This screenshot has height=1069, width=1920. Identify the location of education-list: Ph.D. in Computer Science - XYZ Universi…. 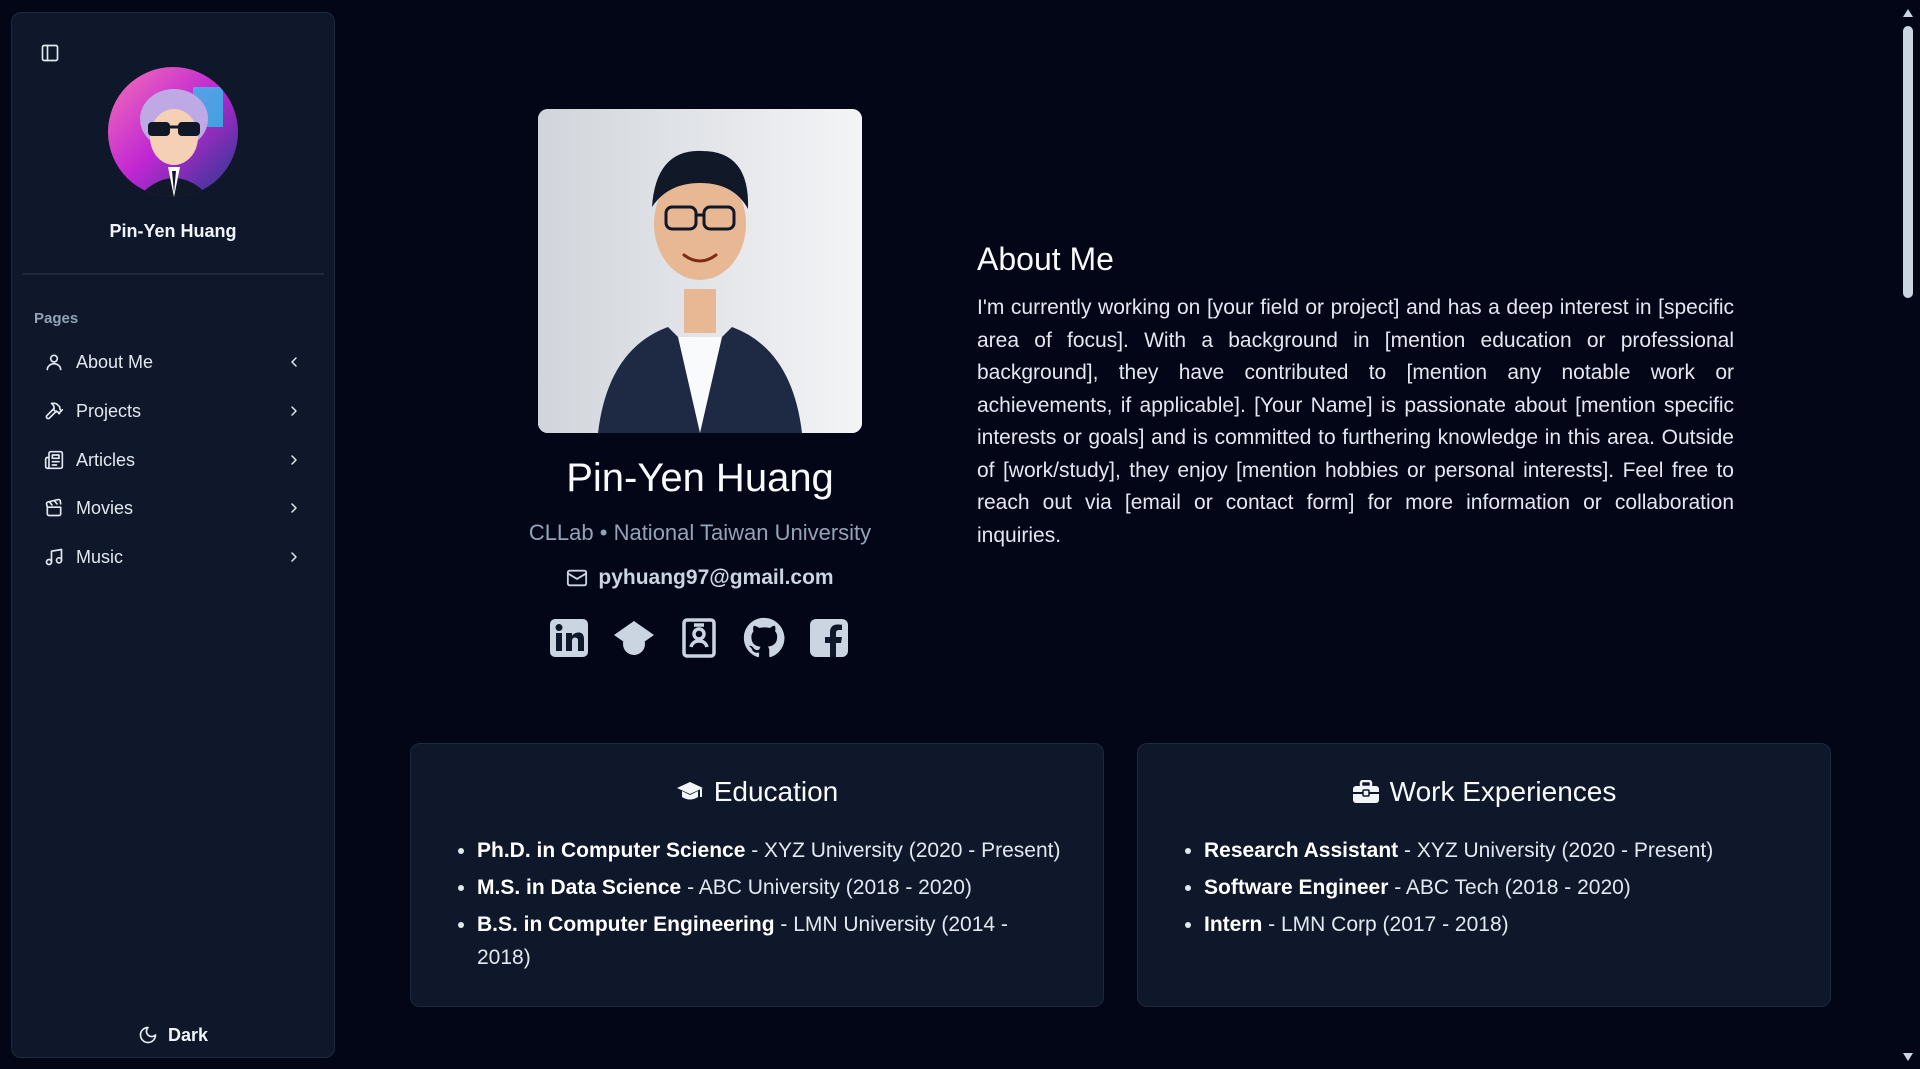
(770, 906).